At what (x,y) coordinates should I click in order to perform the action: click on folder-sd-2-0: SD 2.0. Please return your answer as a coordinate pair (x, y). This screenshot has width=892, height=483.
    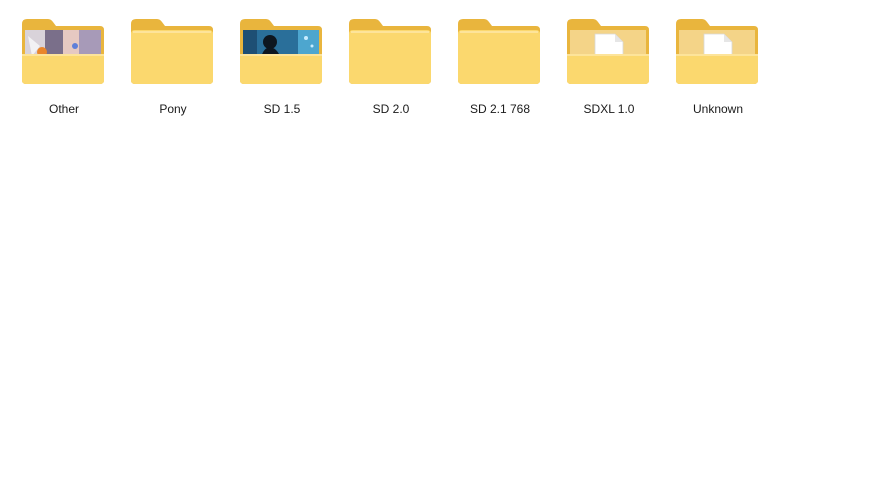
    Looking at the image, I should click on (391, 67).